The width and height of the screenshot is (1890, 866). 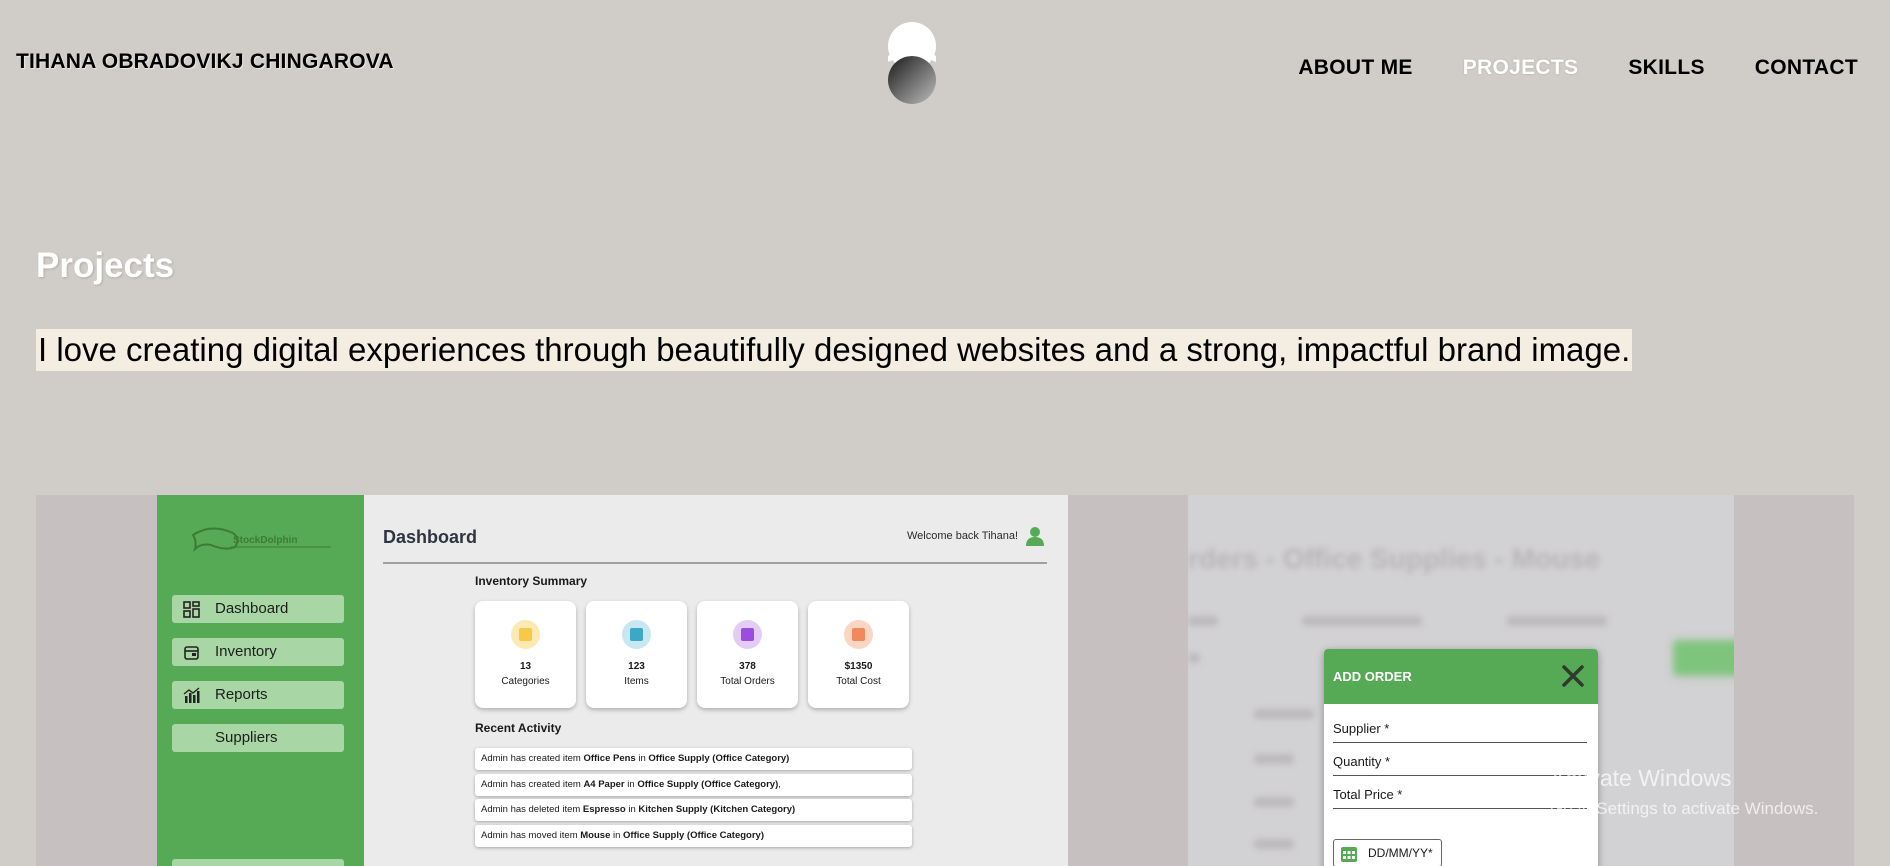 What do you see at coordinates (252, 608) in the screenshot?
I see `sidebar-item-label: Dashboard` at bounding box center [252, 608].